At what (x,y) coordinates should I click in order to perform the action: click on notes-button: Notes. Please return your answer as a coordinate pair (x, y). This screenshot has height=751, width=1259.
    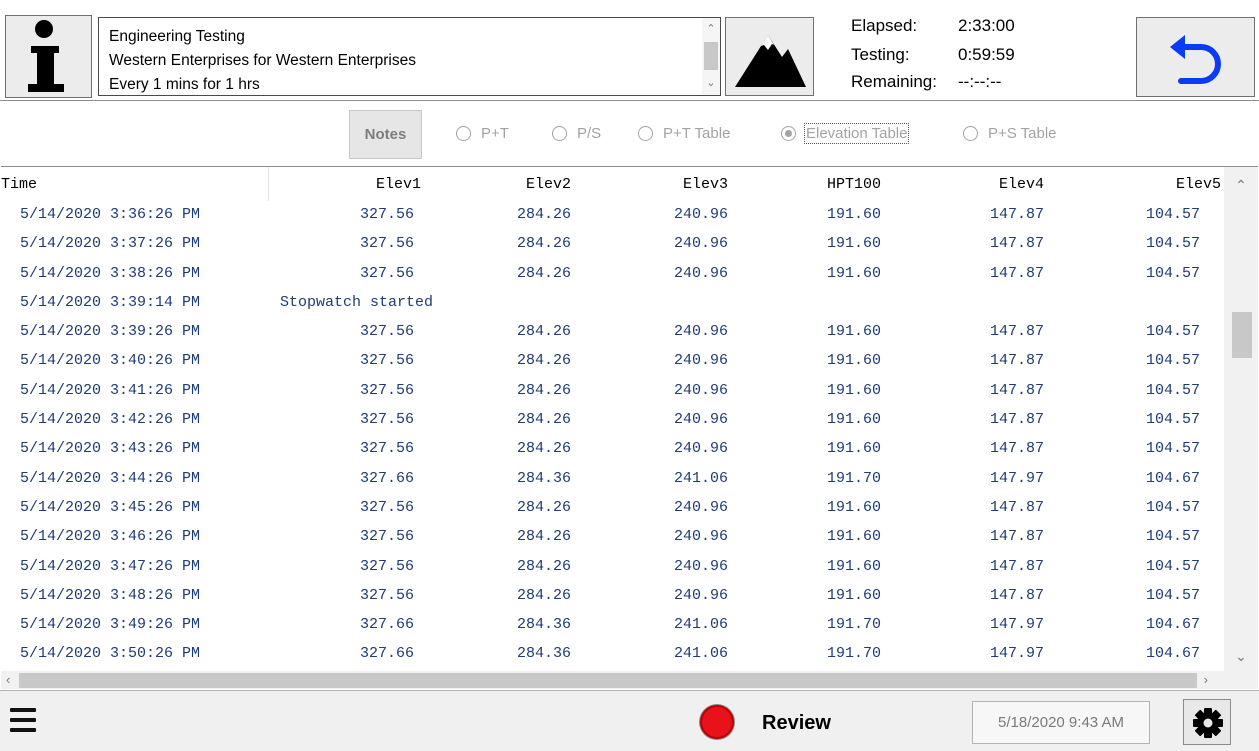
    Looking at the image, I should click on (385, 134).